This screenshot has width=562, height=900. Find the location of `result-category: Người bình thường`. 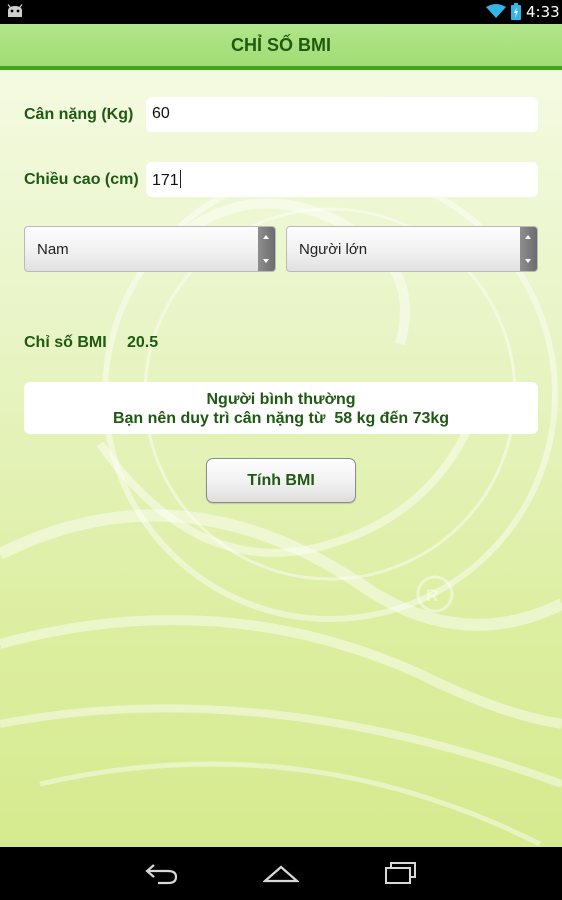

result-category: Người bình thường is located at coordinates (281, 399).